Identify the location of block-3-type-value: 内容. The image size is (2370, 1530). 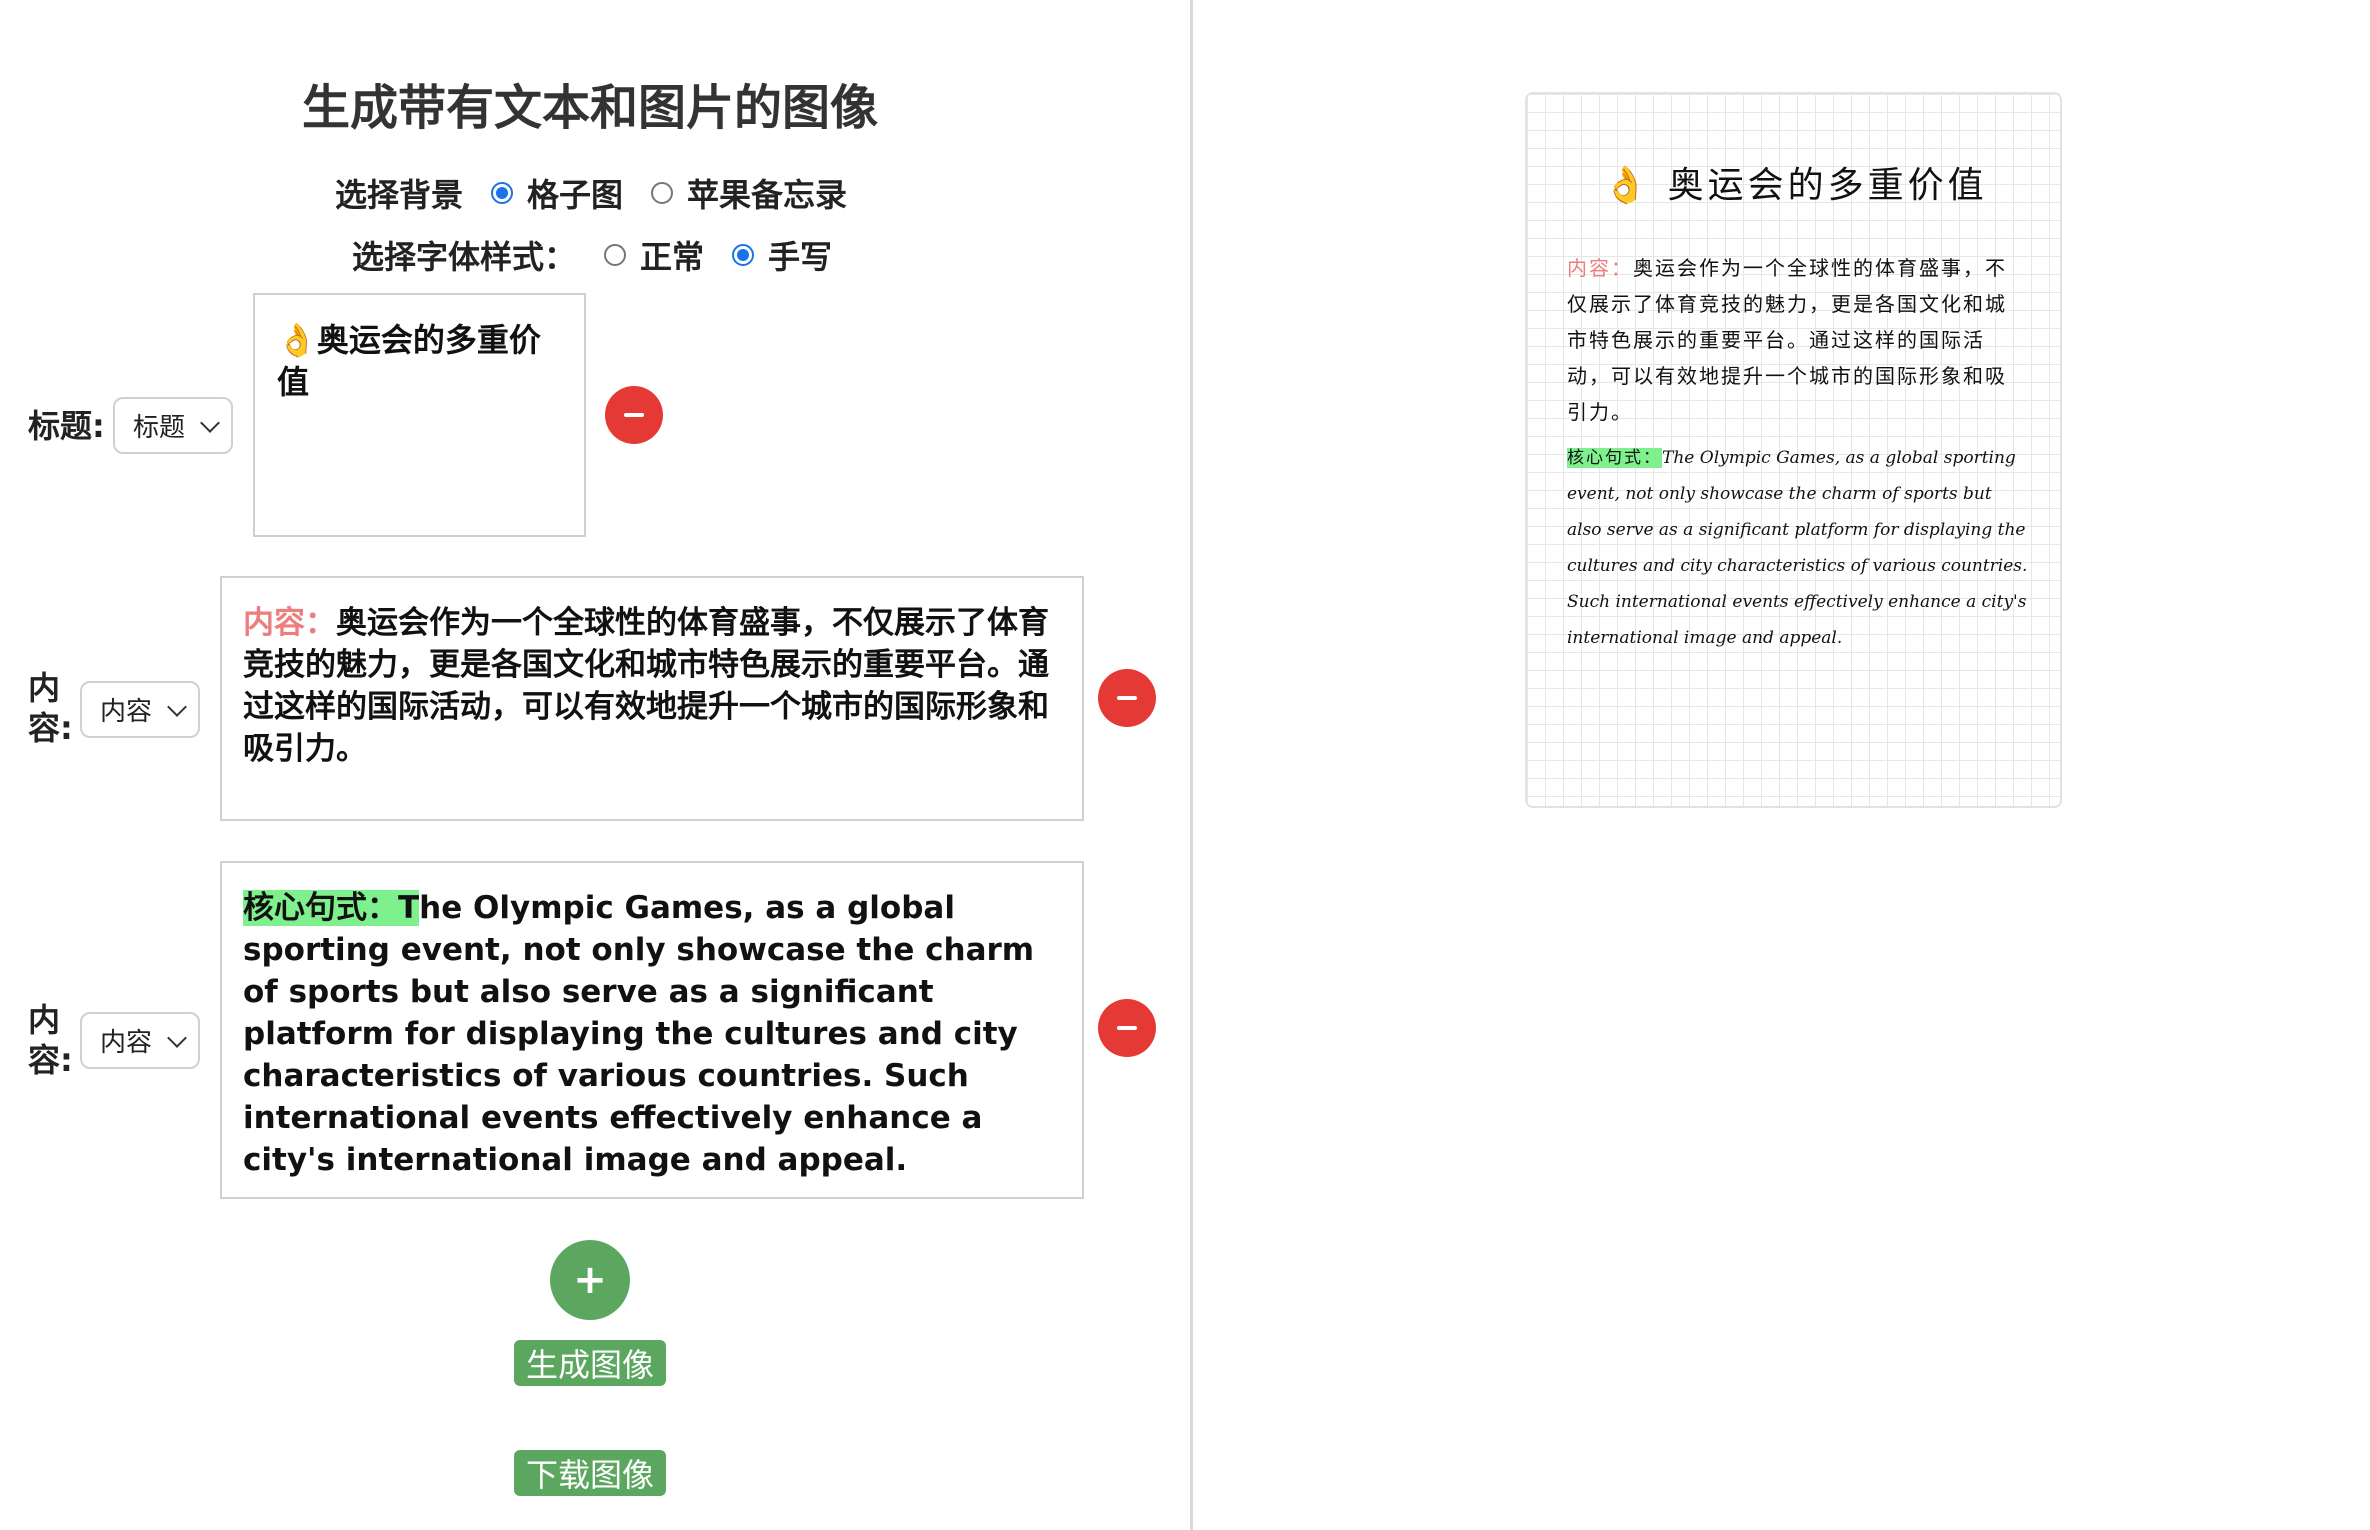
(126, 1043).